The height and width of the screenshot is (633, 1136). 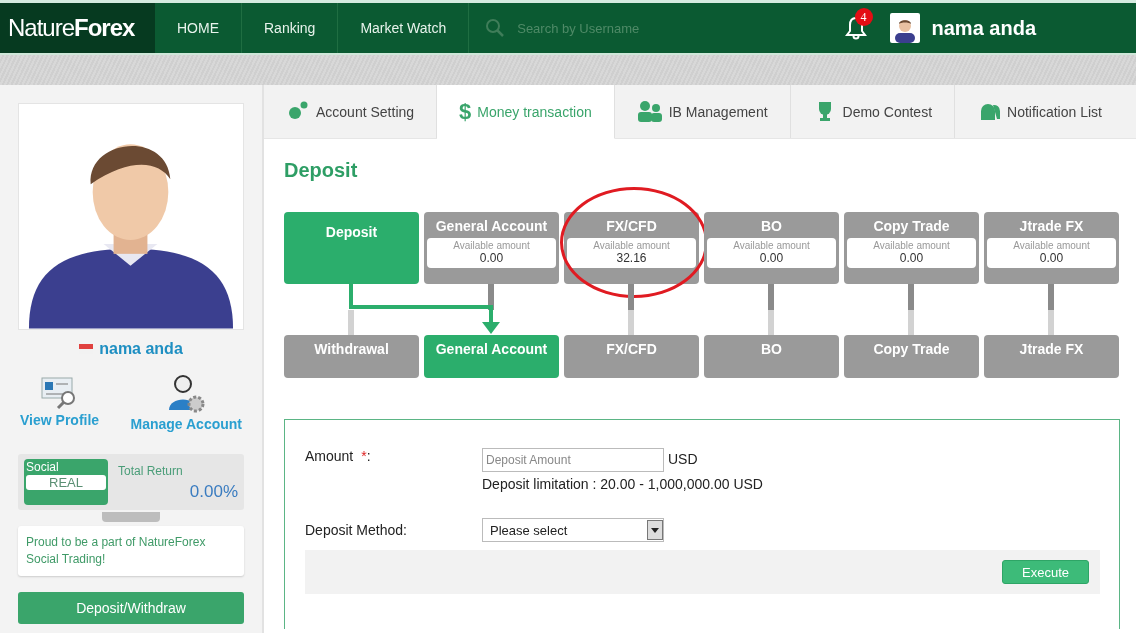 What do you see at coordinates (351, 232) in the screenshot?
I see `box-label: Deposit` at bounding box center [351, 232].